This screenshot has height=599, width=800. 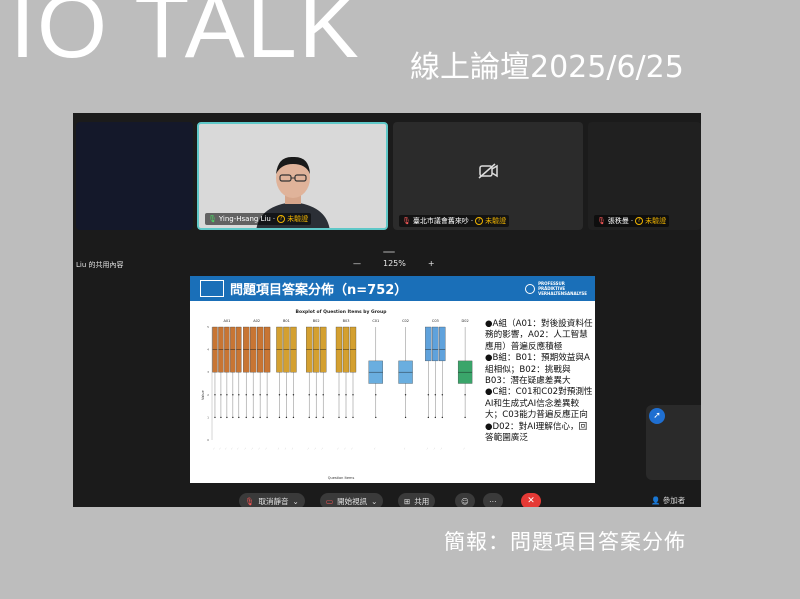 What do you see at coordinates (431, 263) in the screenshot?
I see `zoom-in-button: +` at bounding box center [431, 263].